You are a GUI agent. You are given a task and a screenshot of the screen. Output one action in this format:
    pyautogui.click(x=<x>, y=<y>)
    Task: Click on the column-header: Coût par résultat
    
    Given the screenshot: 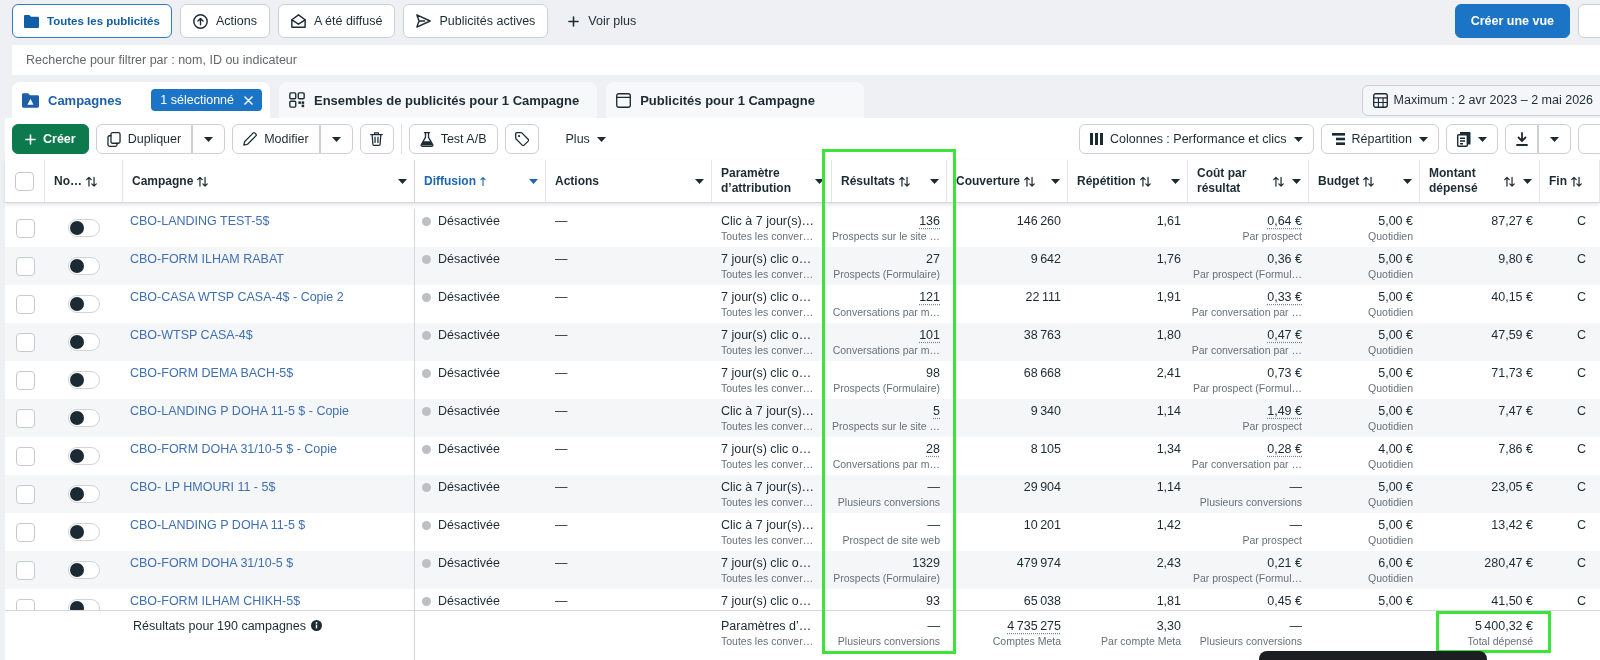 What is the action you would take?
    pyautogui.click(x=1248, y=181)
    